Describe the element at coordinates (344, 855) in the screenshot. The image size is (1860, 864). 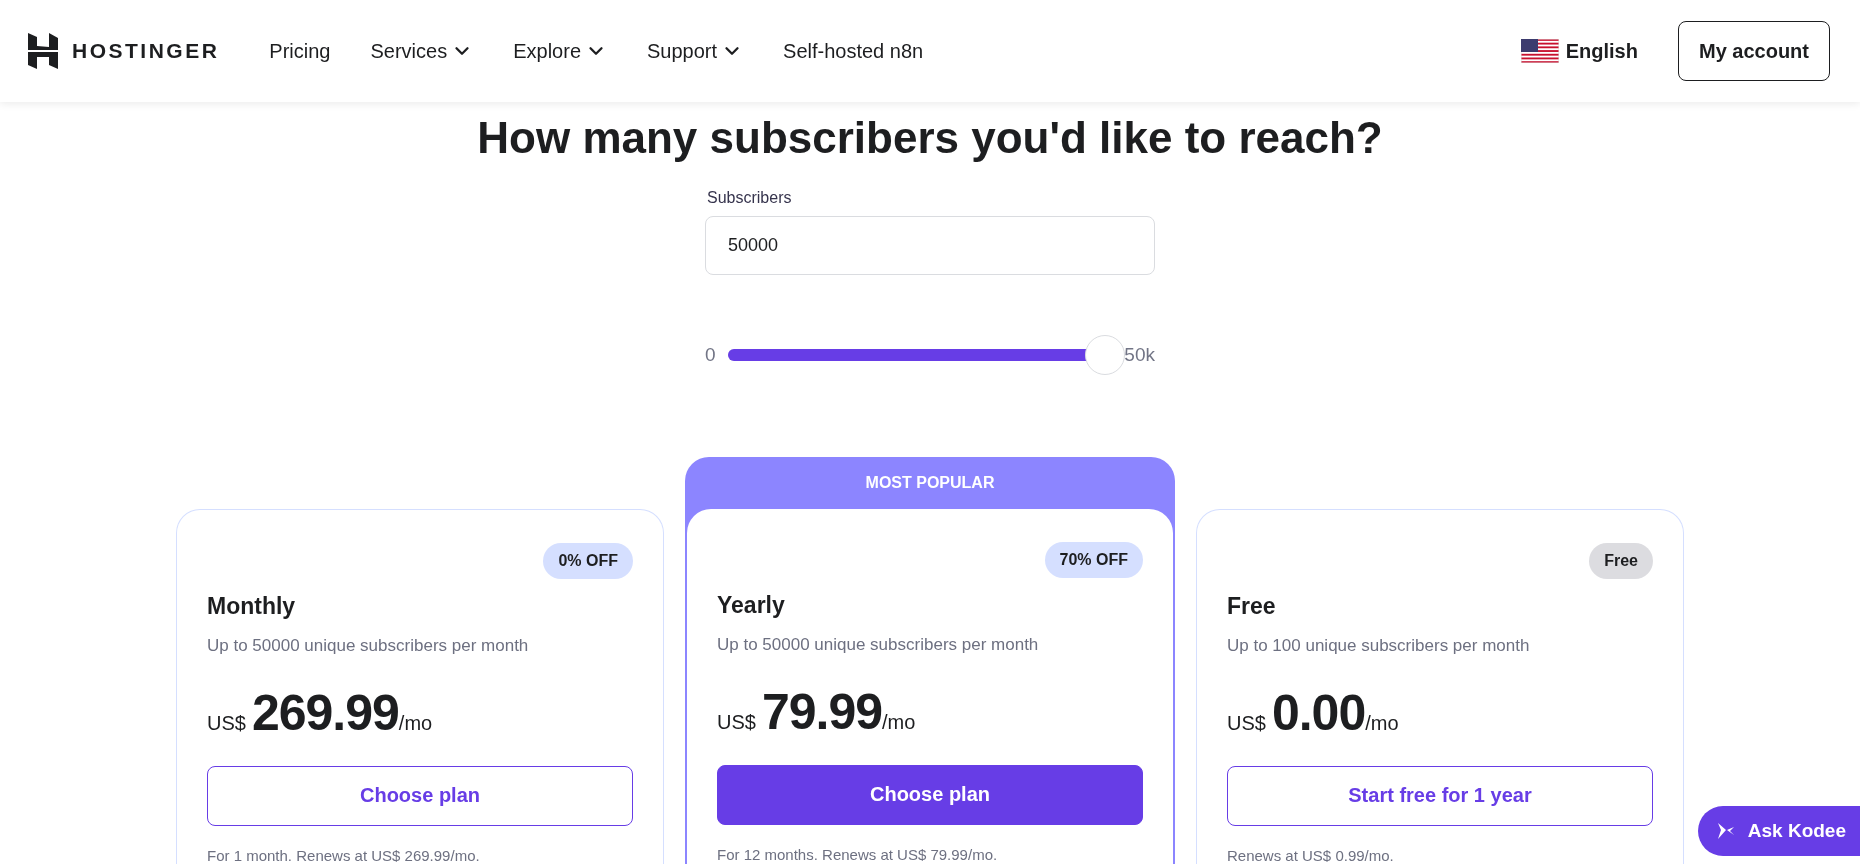
I see `renewal-note: For 1 month. Renews at US$ 269.99/mo.` at that location.